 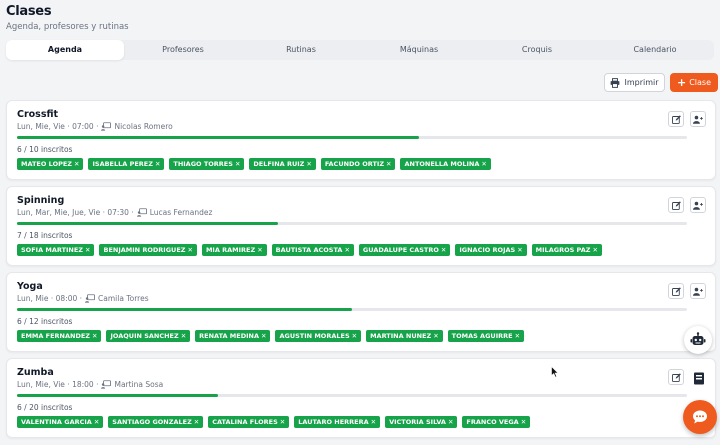 I want to click on class-name: Zumba, so click(x=35, y=372).